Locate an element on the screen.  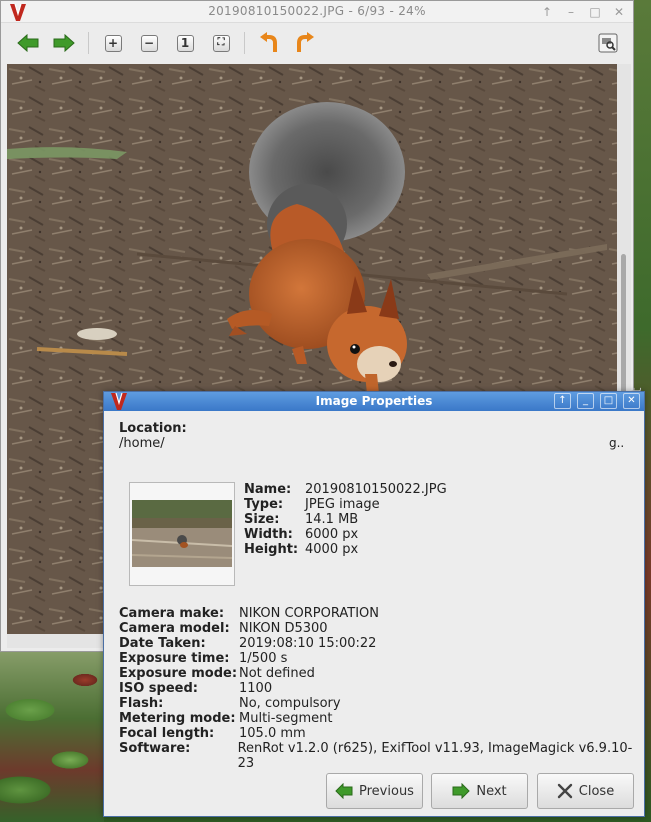
zoom-in-button: + is located at coordinates (113, 43).